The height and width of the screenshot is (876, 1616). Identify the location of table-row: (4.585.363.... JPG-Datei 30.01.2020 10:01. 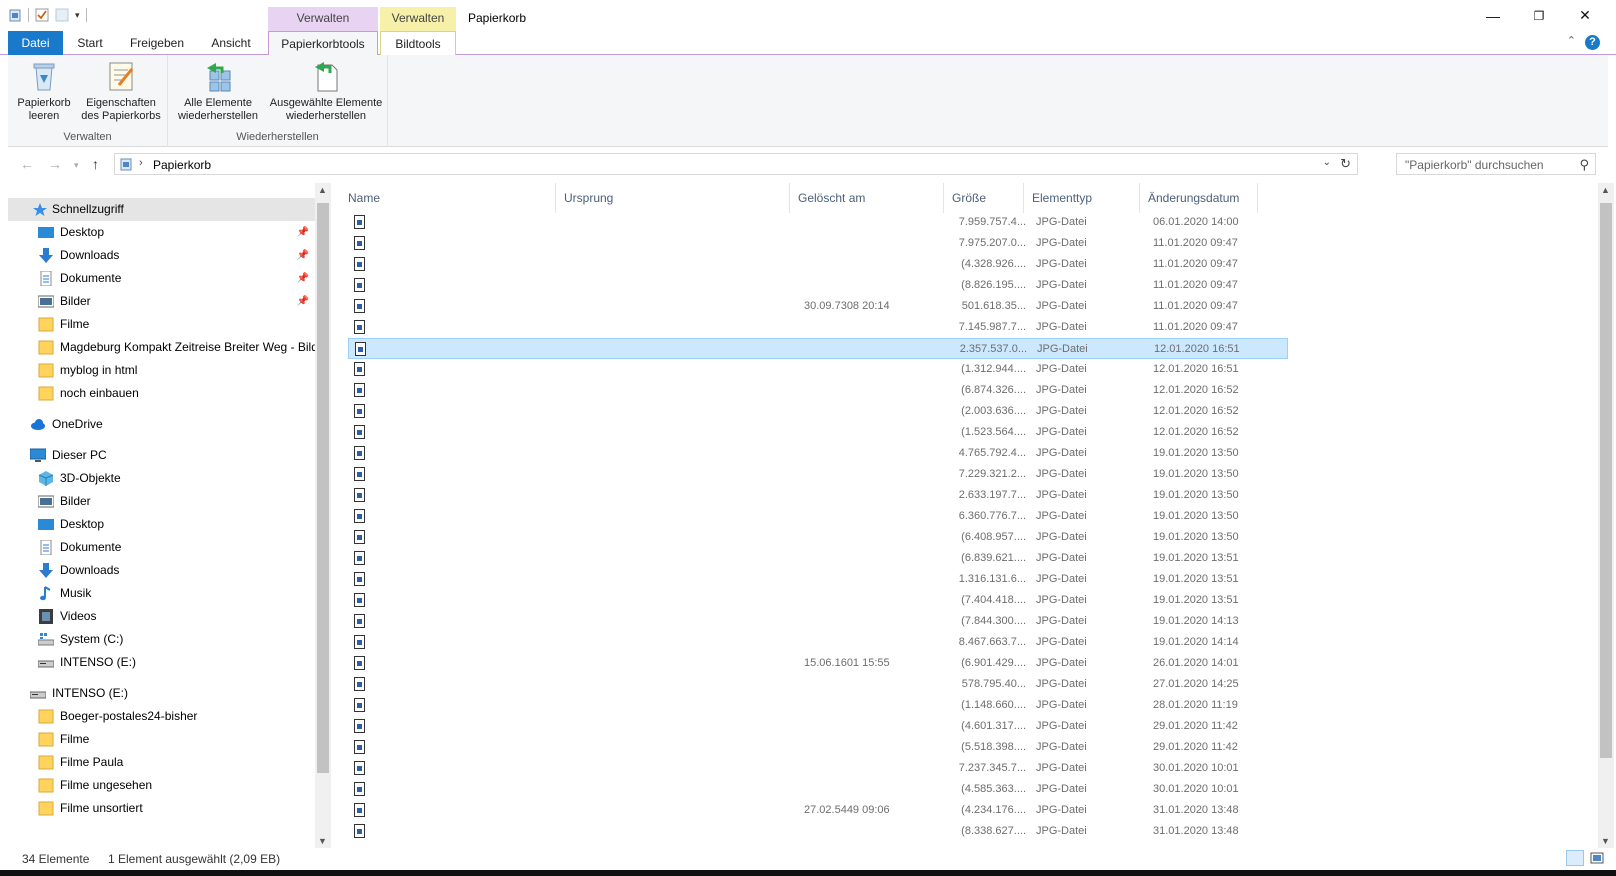
(818, 789).